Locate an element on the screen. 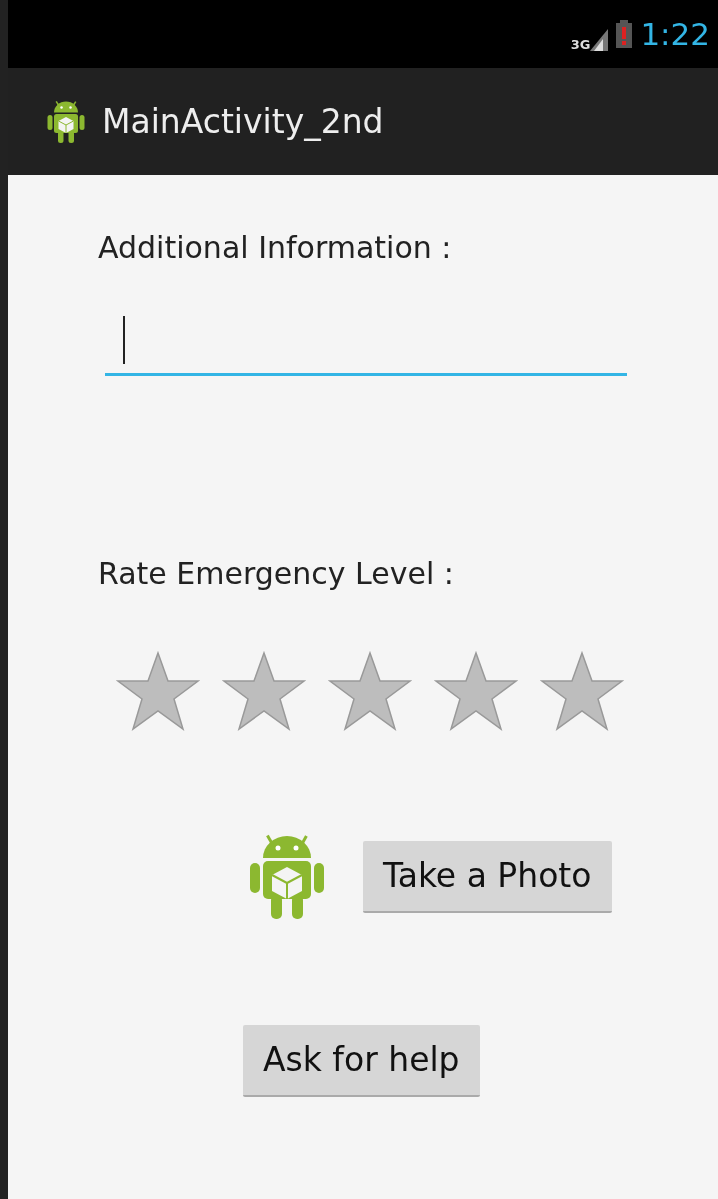 The width and height of the screenshot is (718, 1199). android-robot-icon is located at coordinates (66, 121).